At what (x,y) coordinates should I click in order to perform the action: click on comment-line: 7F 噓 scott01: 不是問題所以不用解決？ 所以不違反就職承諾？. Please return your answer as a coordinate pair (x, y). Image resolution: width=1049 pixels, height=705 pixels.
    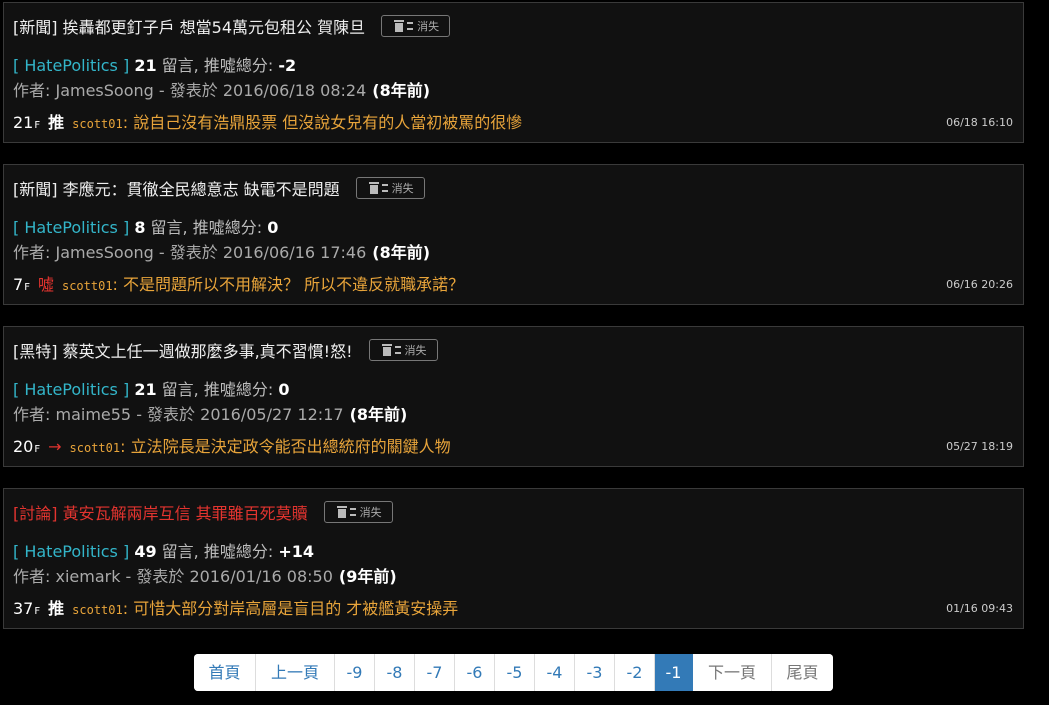
    Looking at the image, I should click on (238, 283).